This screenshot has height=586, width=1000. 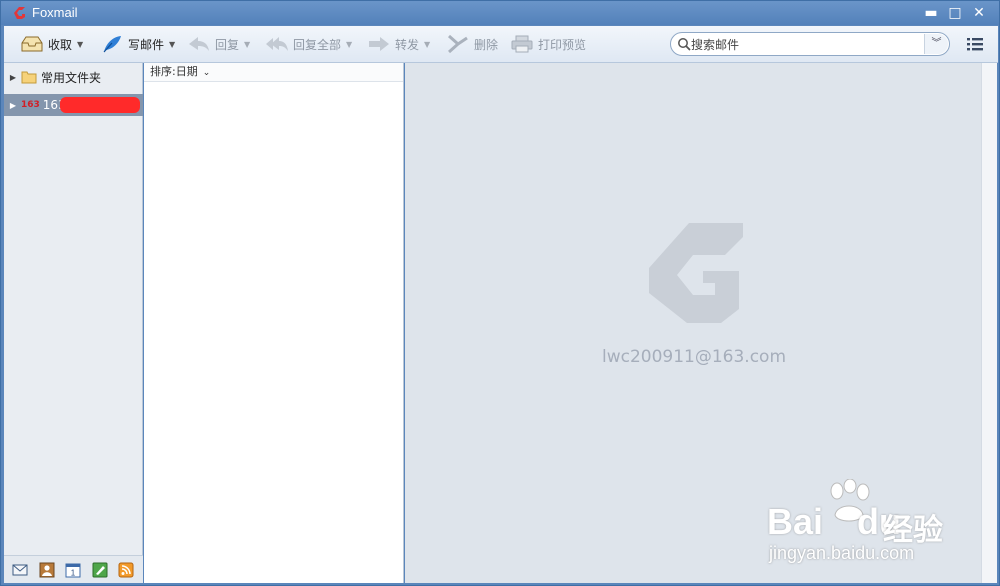 What do you see at coordinates (500, 13) in the screenshot?
I see `title-bar: Foxmail ▬ □ ✕` at bounding box center [500, 13].